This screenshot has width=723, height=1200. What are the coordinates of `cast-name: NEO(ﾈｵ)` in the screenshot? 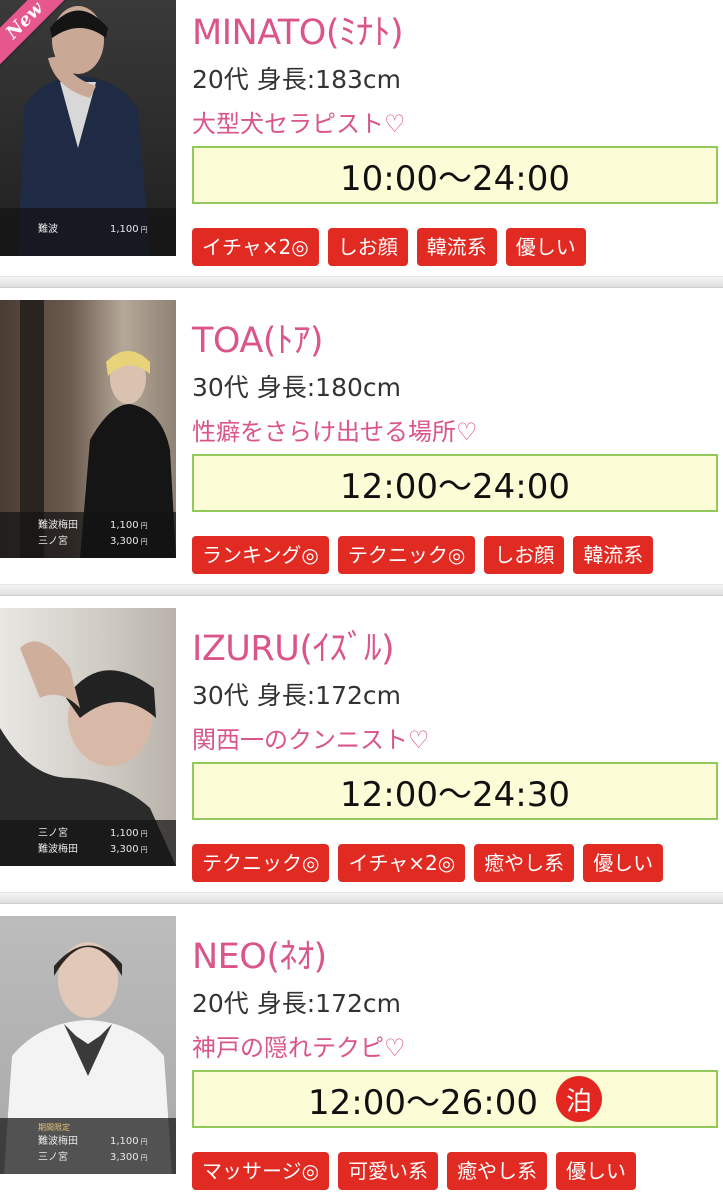 It's located at (259, 953).